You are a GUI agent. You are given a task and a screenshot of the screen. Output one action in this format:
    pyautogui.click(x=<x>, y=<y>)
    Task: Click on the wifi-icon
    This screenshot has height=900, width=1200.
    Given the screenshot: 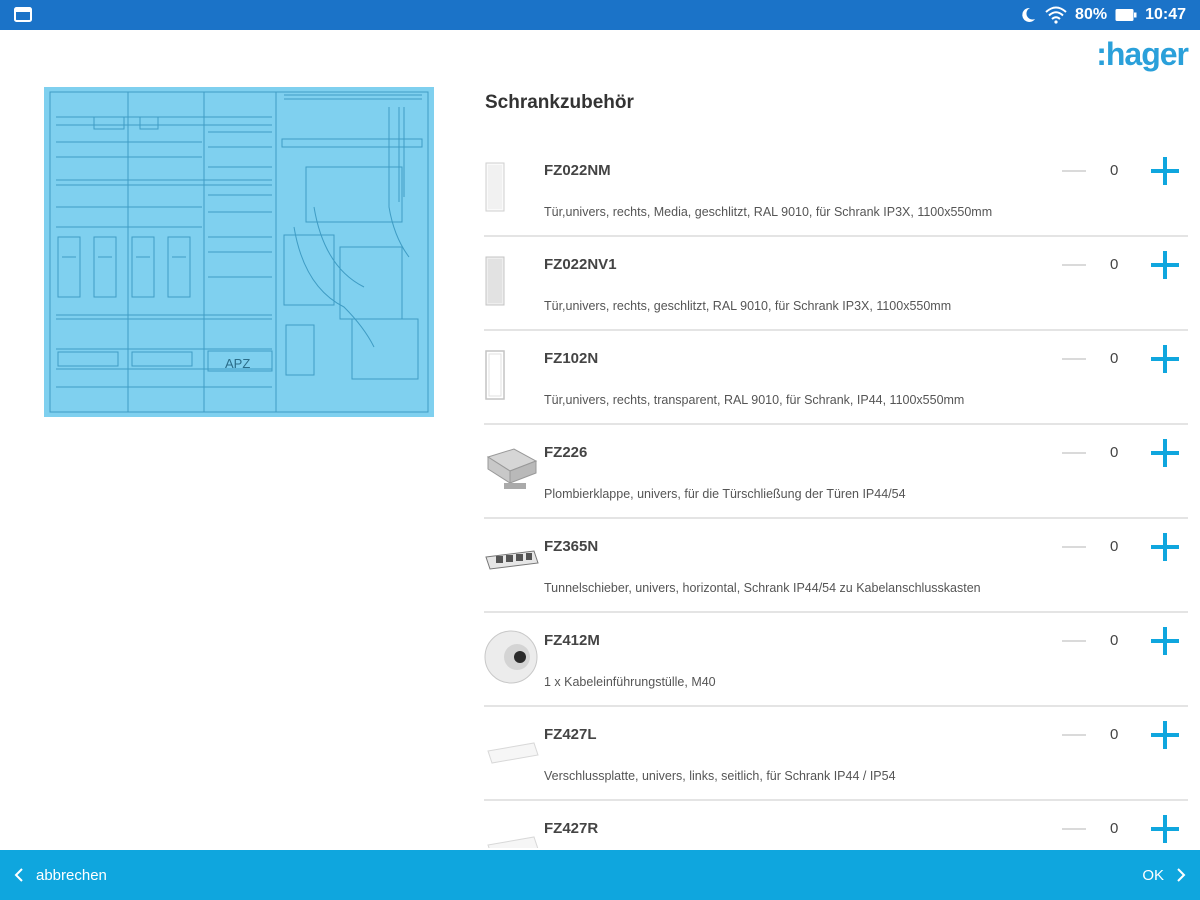 What is the action you would take?
    pyautogui.click(x=1056, y=15)
    